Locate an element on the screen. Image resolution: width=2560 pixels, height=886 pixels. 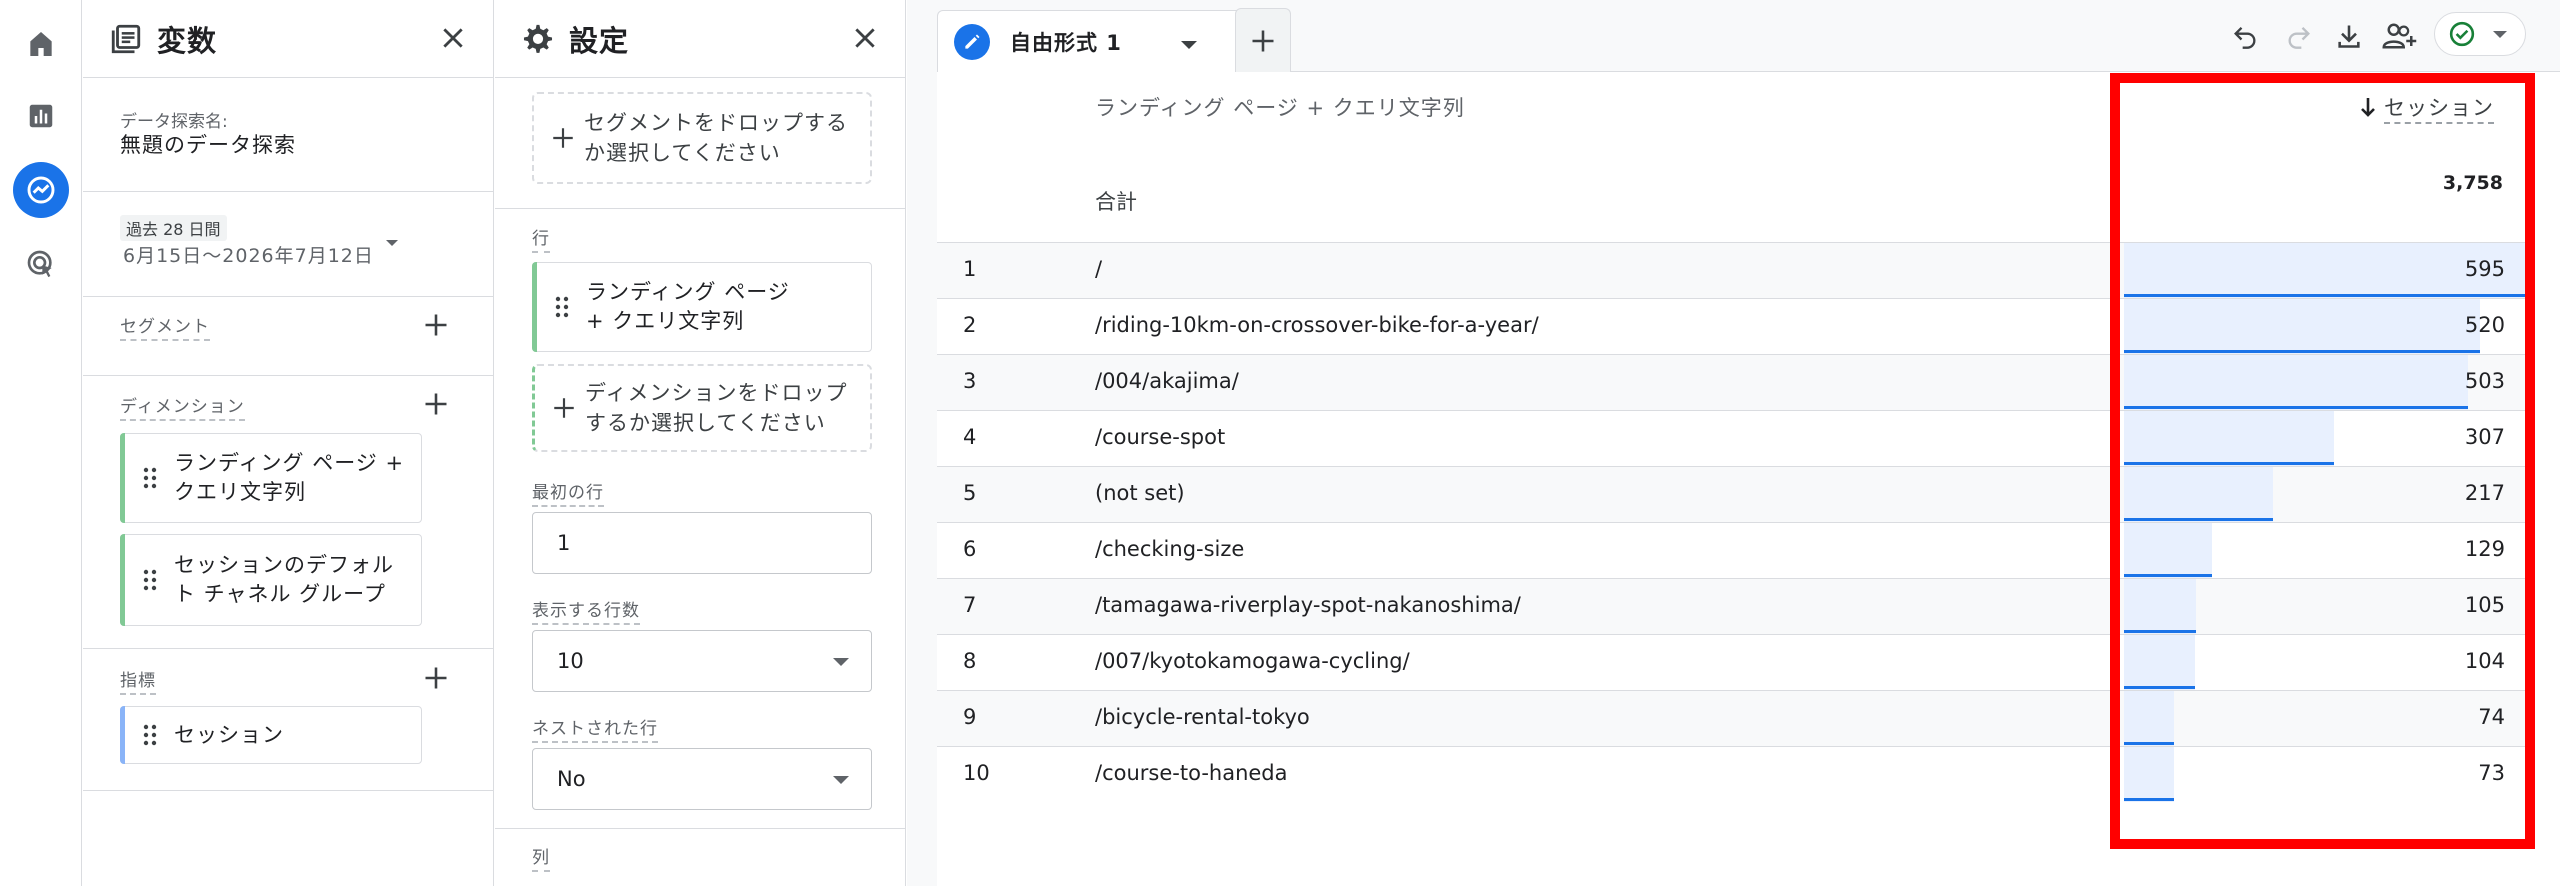
settings-header: 設定 is located at coordinates (700, 39).